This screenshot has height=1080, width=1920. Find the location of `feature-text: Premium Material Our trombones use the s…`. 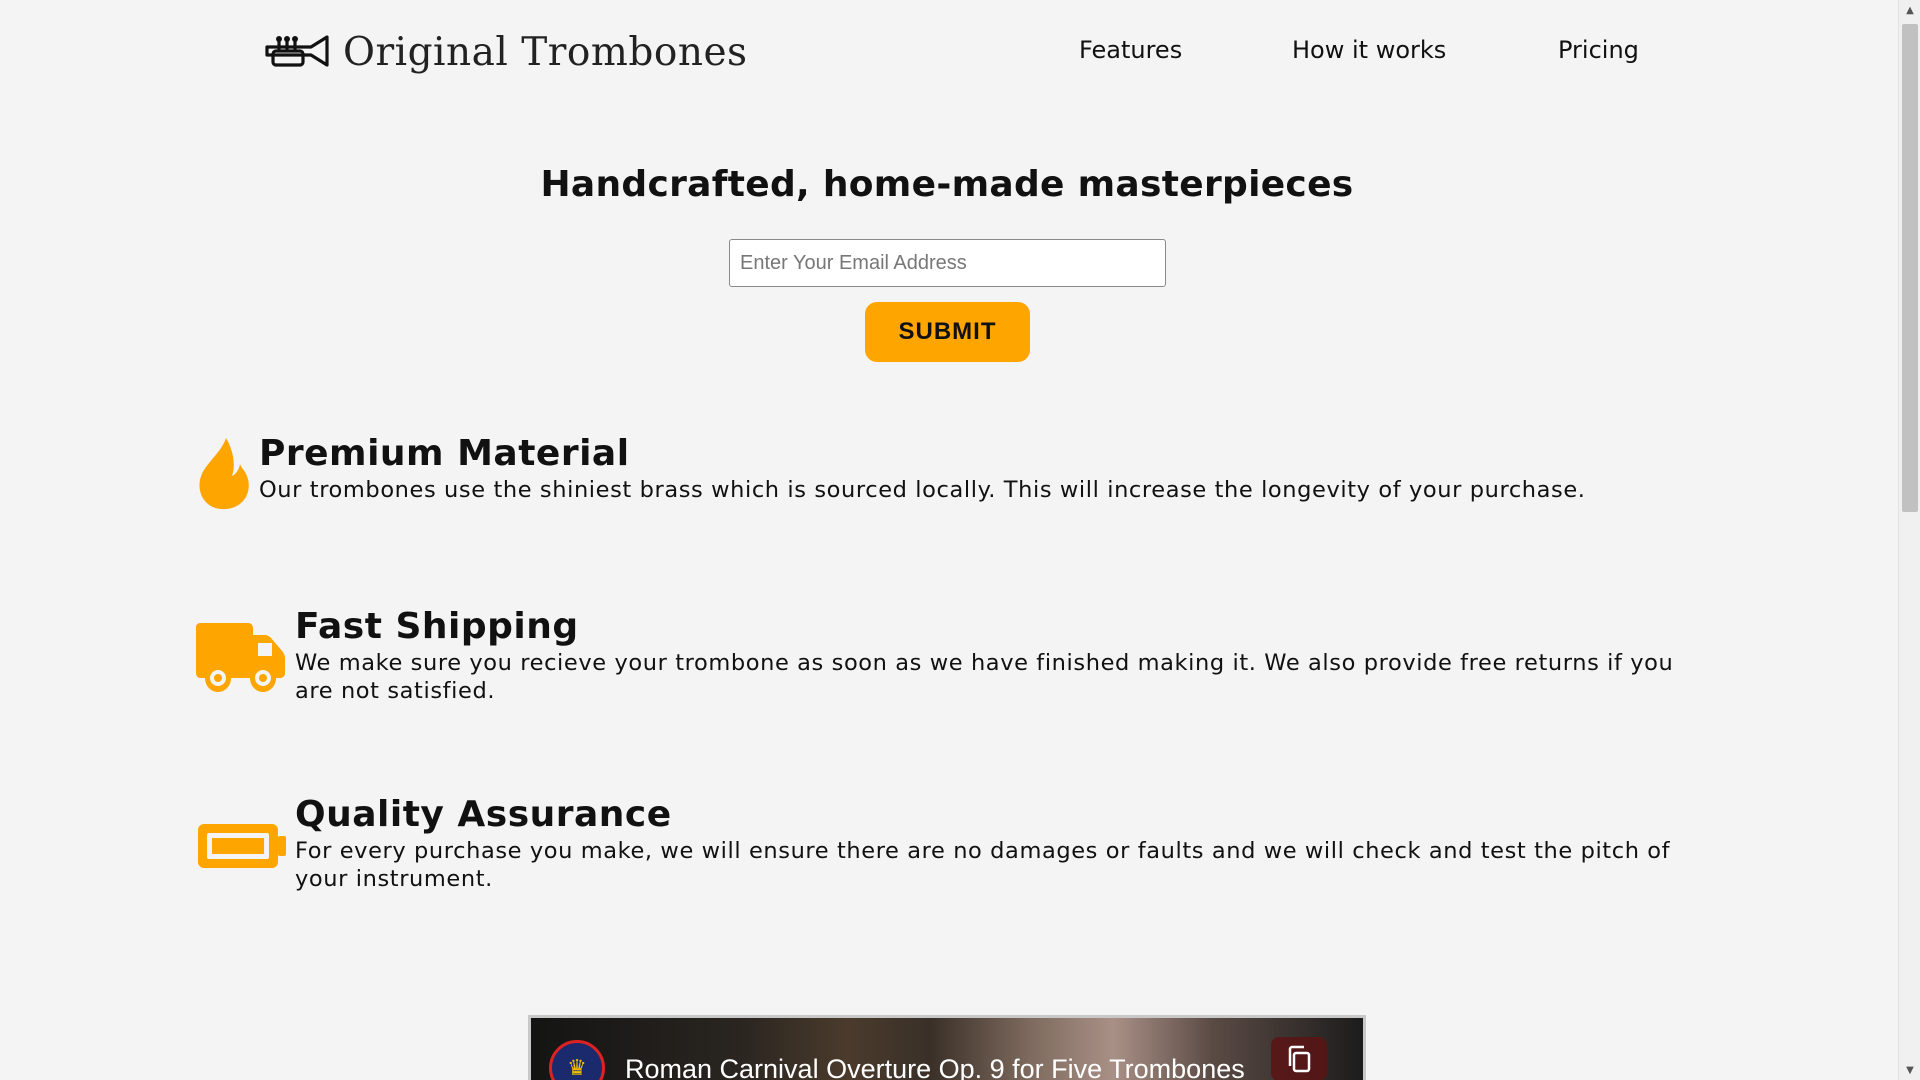

feature-text: Premium Material Our trombones use the s… is located at coordinates (959, 468).